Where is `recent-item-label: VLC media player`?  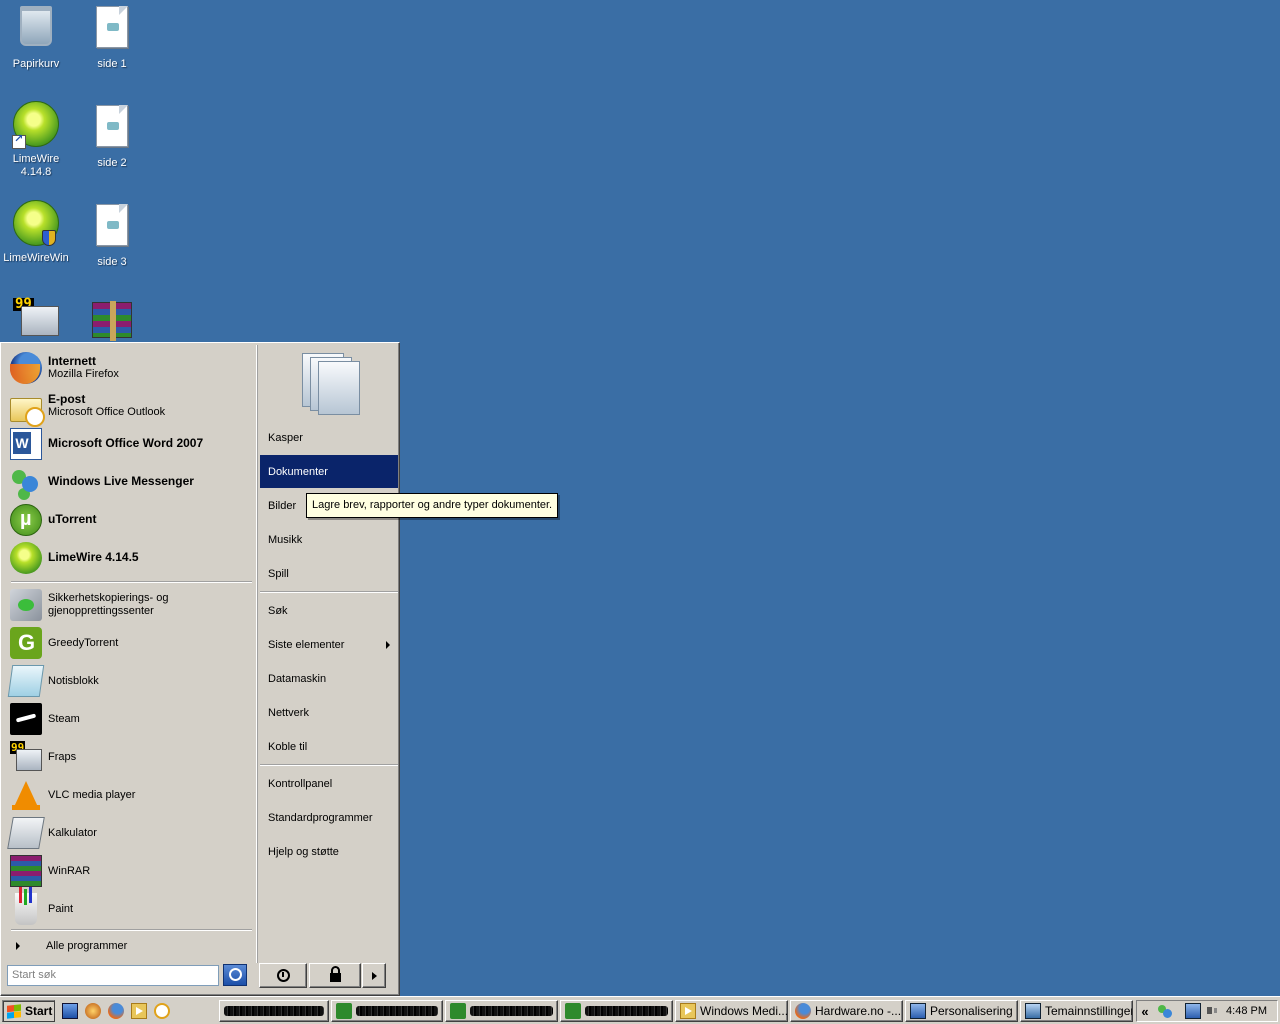
recent-item-label: VLC media player is located at coordinates (92, 794).